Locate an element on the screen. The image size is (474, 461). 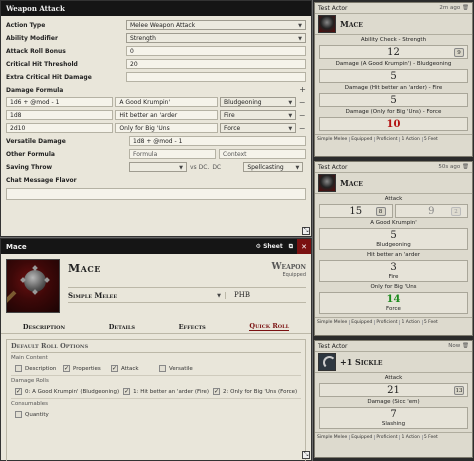
roll-label: Ability Check - Strength is located at coordinates (393, 40).